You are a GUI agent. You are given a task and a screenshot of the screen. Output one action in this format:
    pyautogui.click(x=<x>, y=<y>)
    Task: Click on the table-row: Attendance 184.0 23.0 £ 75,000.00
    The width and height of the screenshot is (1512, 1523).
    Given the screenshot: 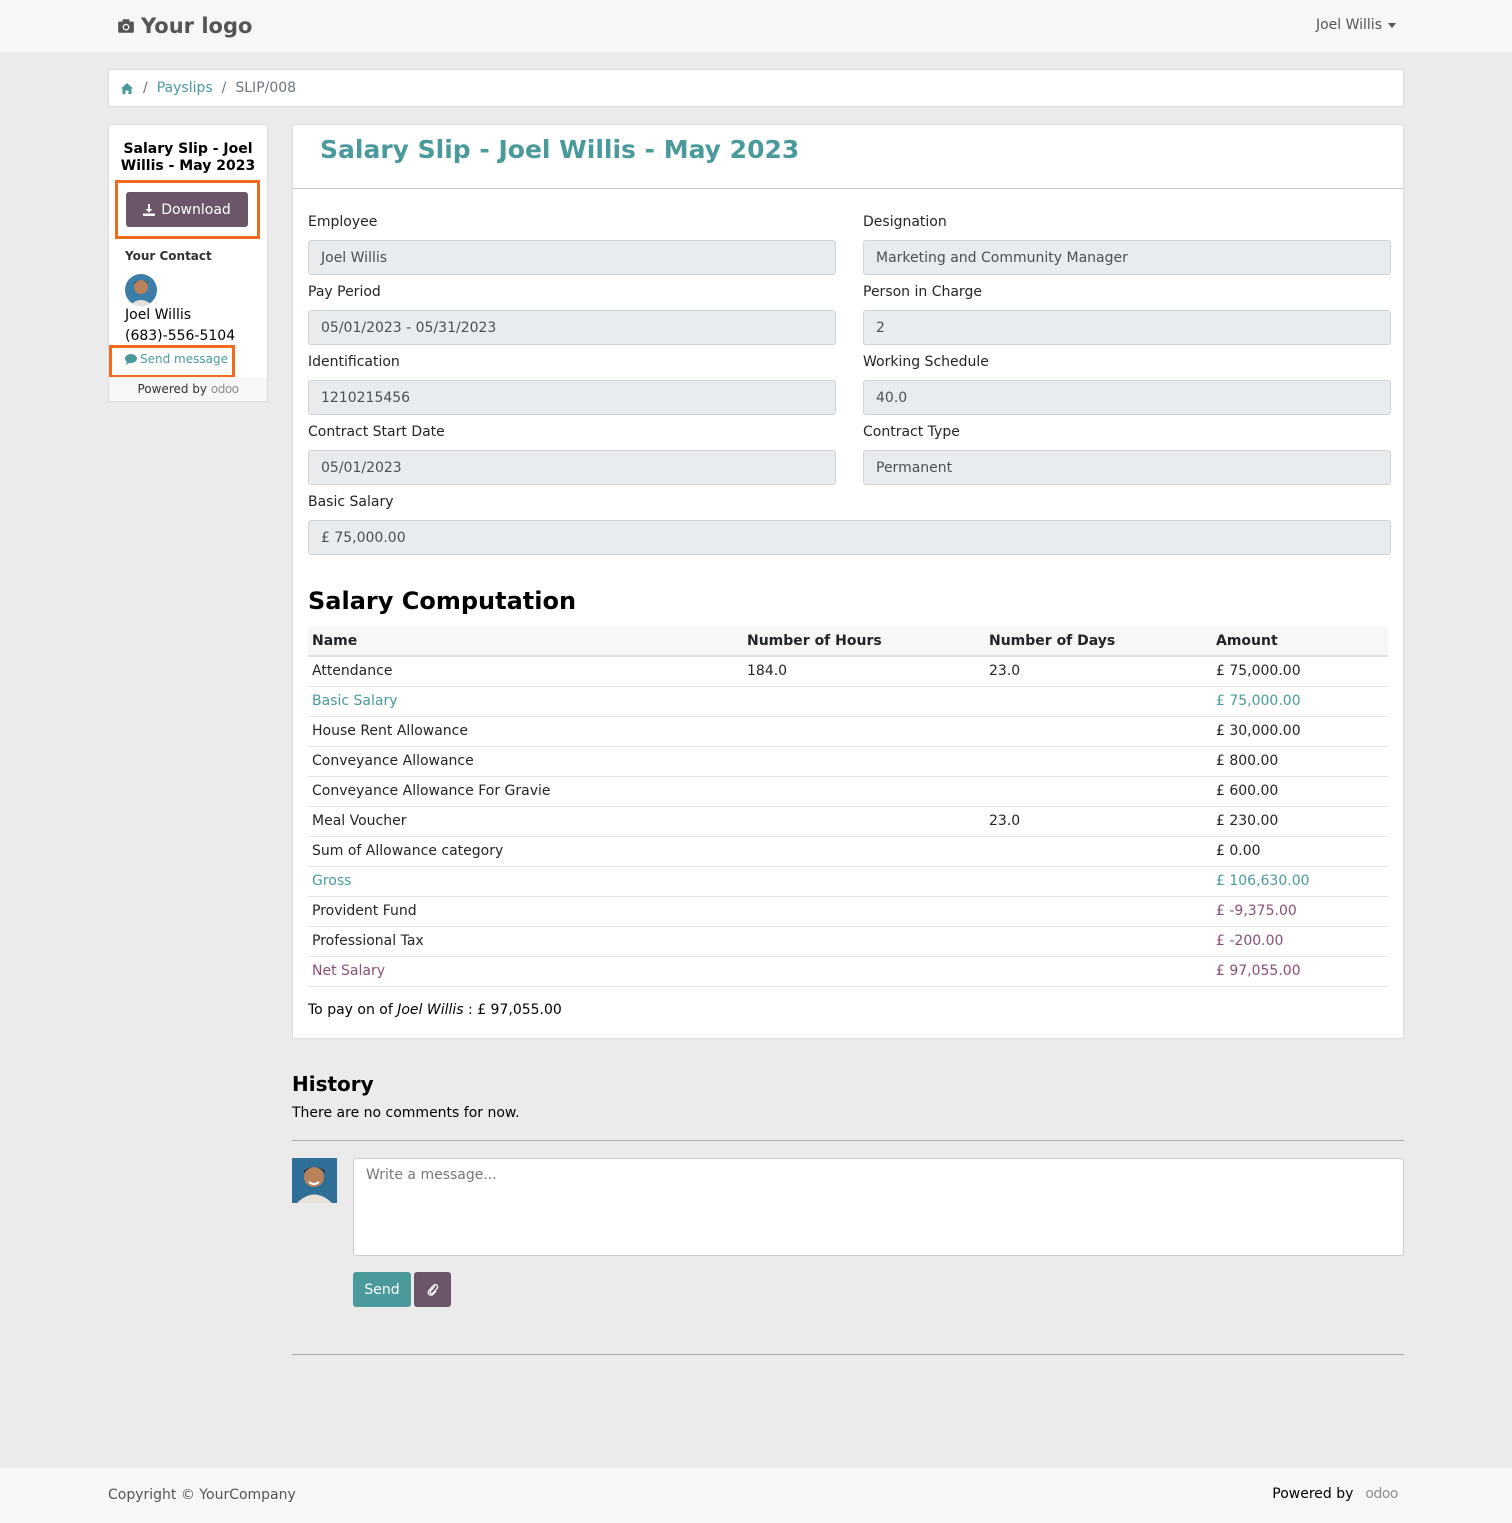 What is the action you would take?
    pyautogui.click(x=848, y=671)
    